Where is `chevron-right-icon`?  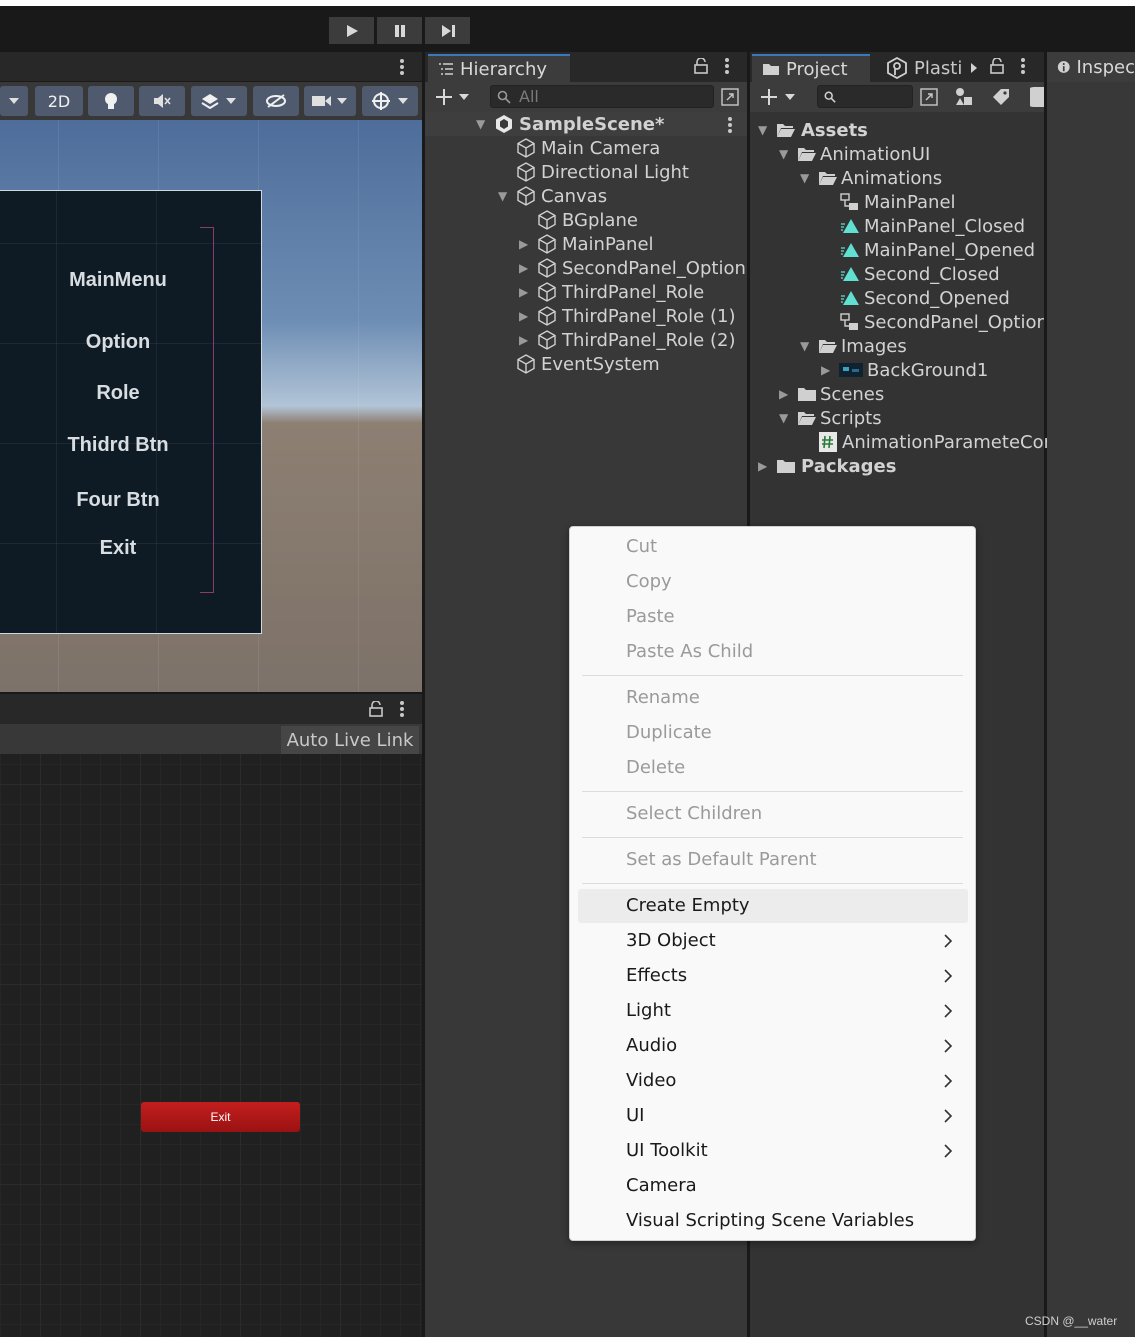
chevron-right-icon is located at coordinates (974, 68).